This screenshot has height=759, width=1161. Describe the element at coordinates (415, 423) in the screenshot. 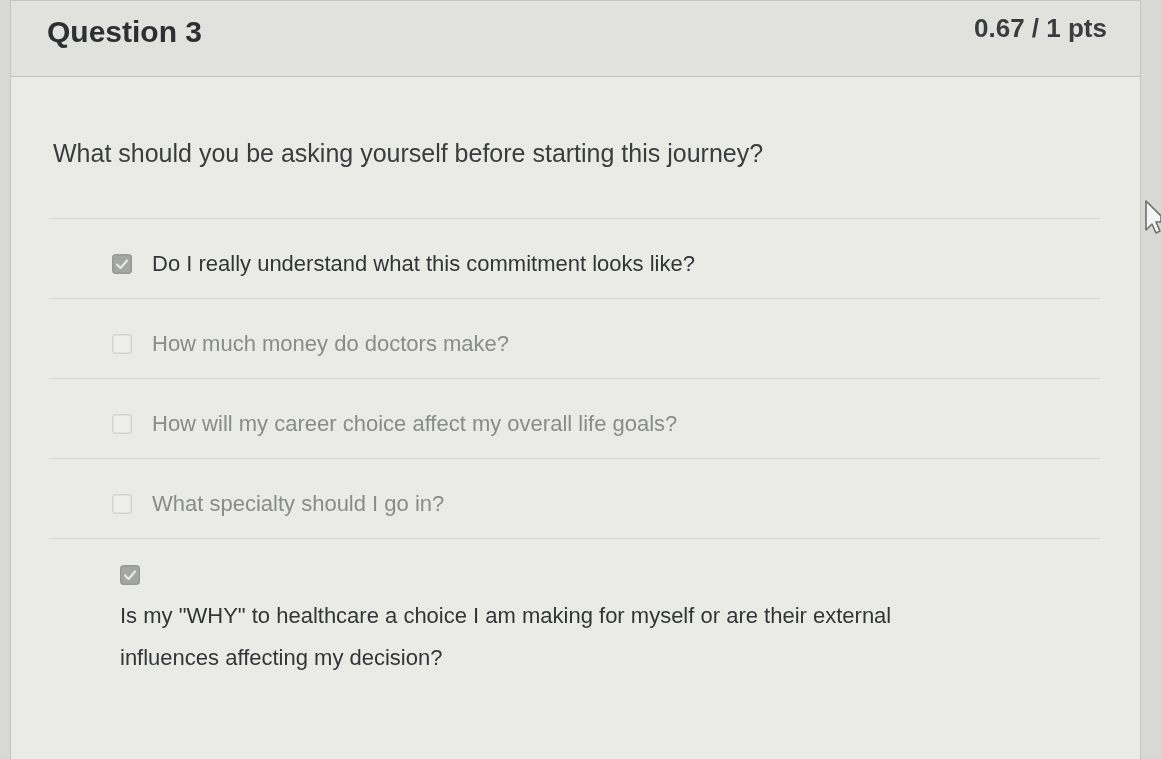

I see `answer-label: How will my career choice affect my overall life goals?` at that location.